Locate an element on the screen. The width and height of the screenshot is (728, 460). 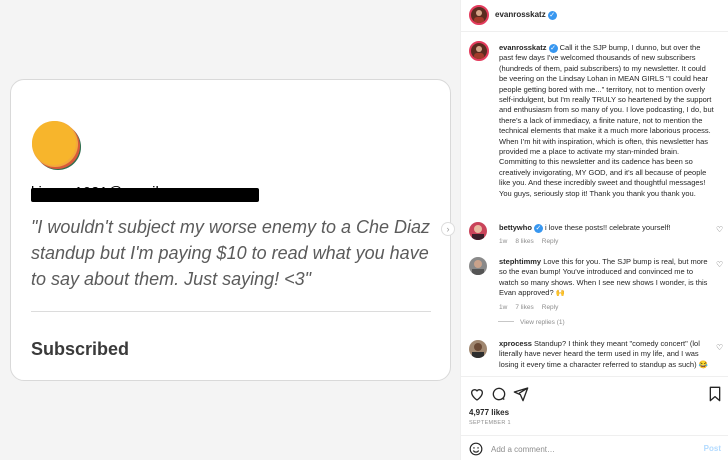
comment-likes: 7 likes is located at coordinates (524, 307).